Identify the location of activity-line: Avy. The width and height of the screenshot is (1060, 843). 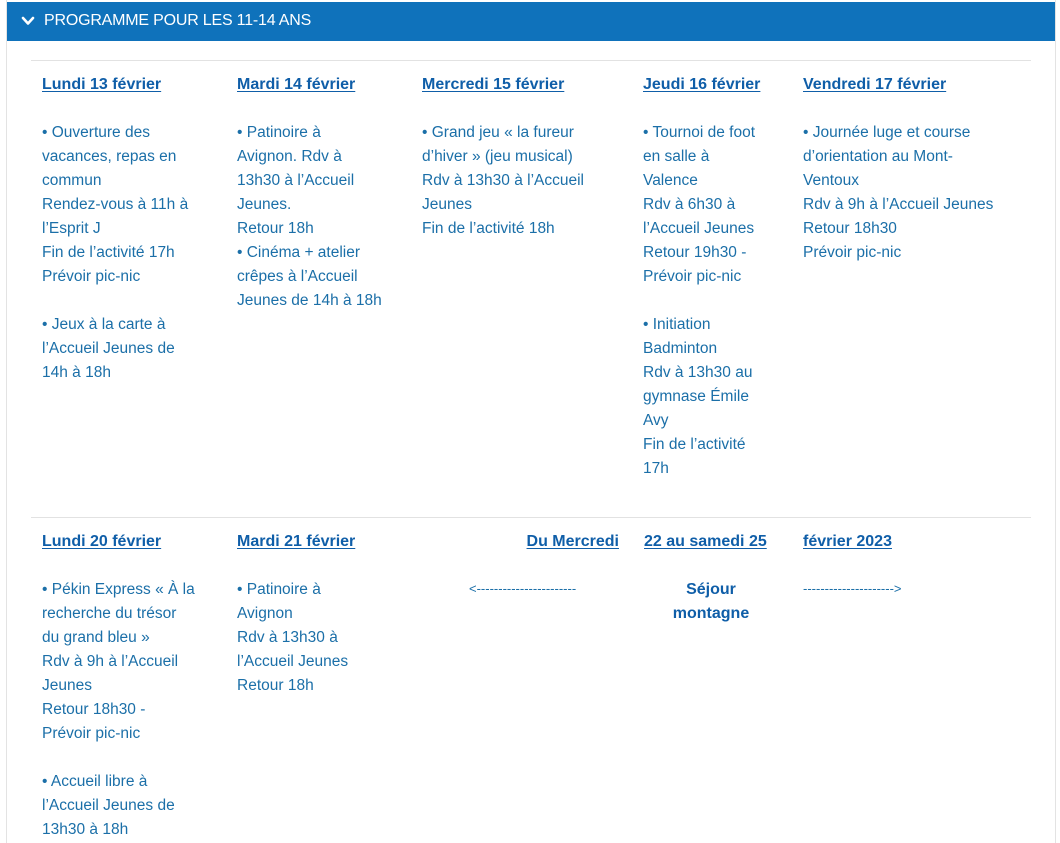
(656, 420).